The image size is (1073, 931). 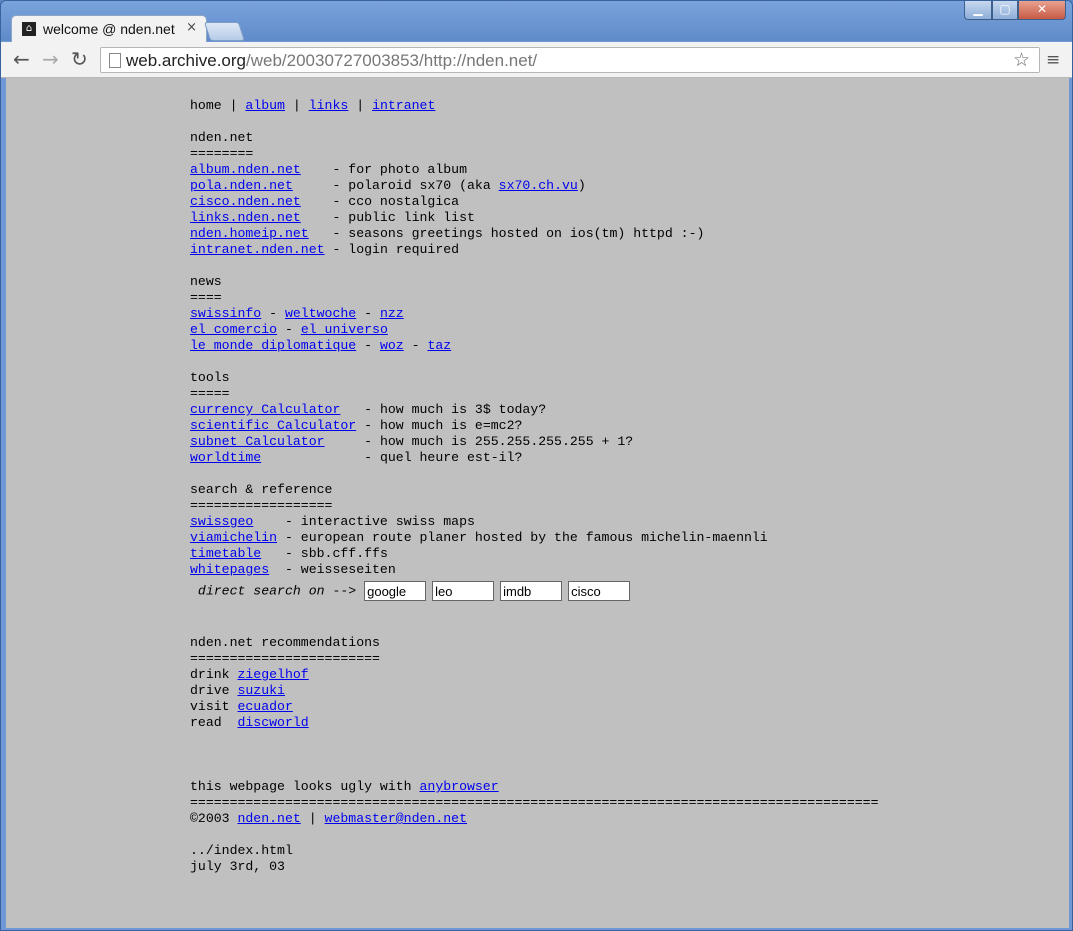 I want to click on tool-link: scientific Calculator, so click(x=273, y=425).